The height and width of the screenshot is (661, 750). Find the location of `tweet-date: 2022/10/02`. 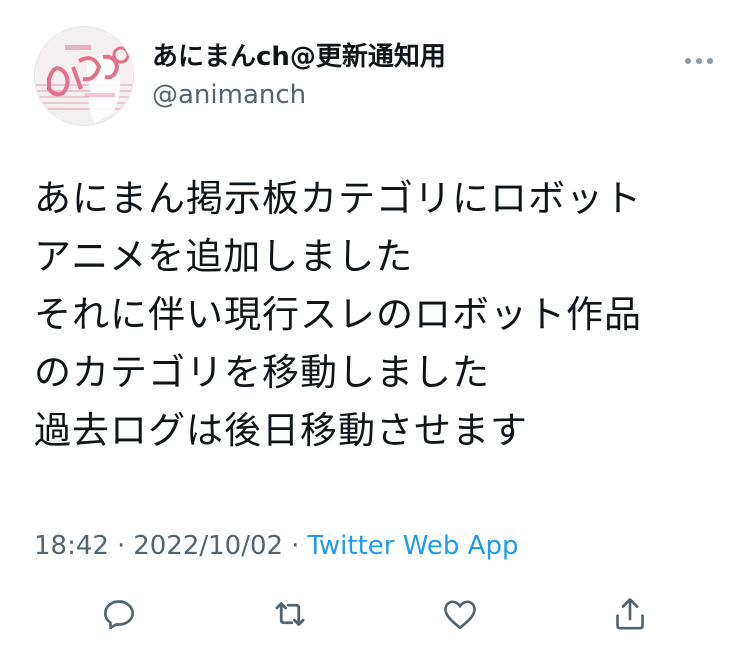

tweet-date: 2022/10/02 is located at coordinates (208, 546).